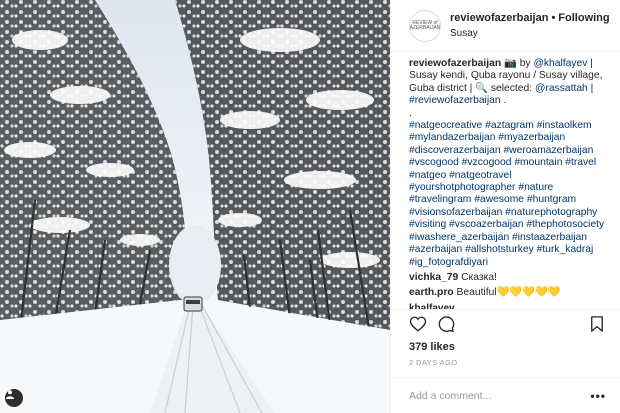 The height and width of the screenshot is (413, 620). What do you see at coordinates (505, 345) in the screenshot?
I see `likes-count: 379 likes` at bounding box center [505, 345].